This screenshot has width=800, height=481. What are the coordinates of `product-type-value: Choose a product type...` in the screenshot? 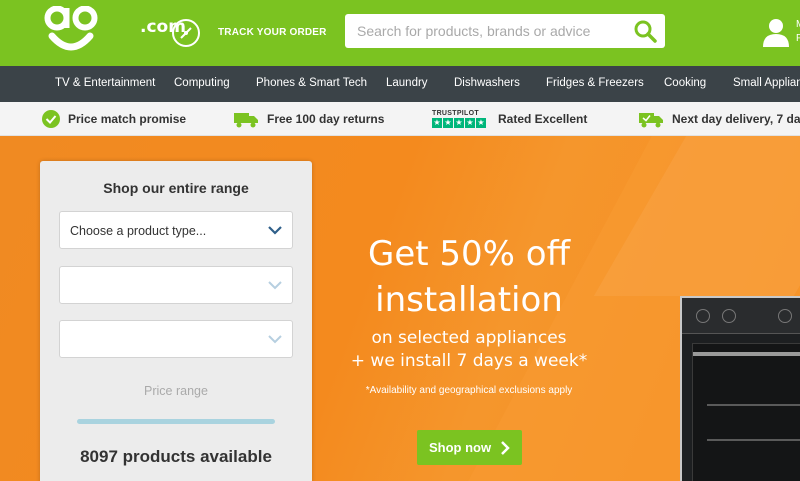 It's located at (138, 231).